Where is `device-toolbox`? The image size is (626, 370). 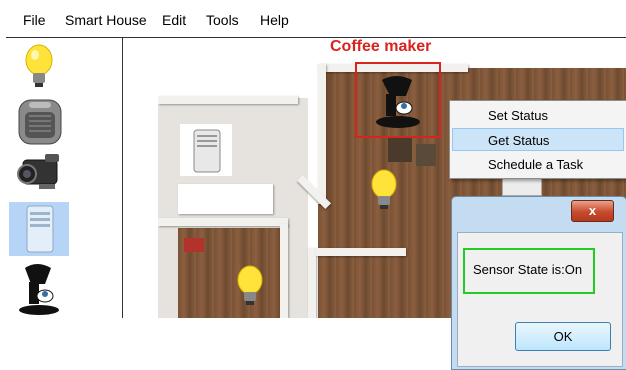
device-toolbox is located at coordinates (64, 178).